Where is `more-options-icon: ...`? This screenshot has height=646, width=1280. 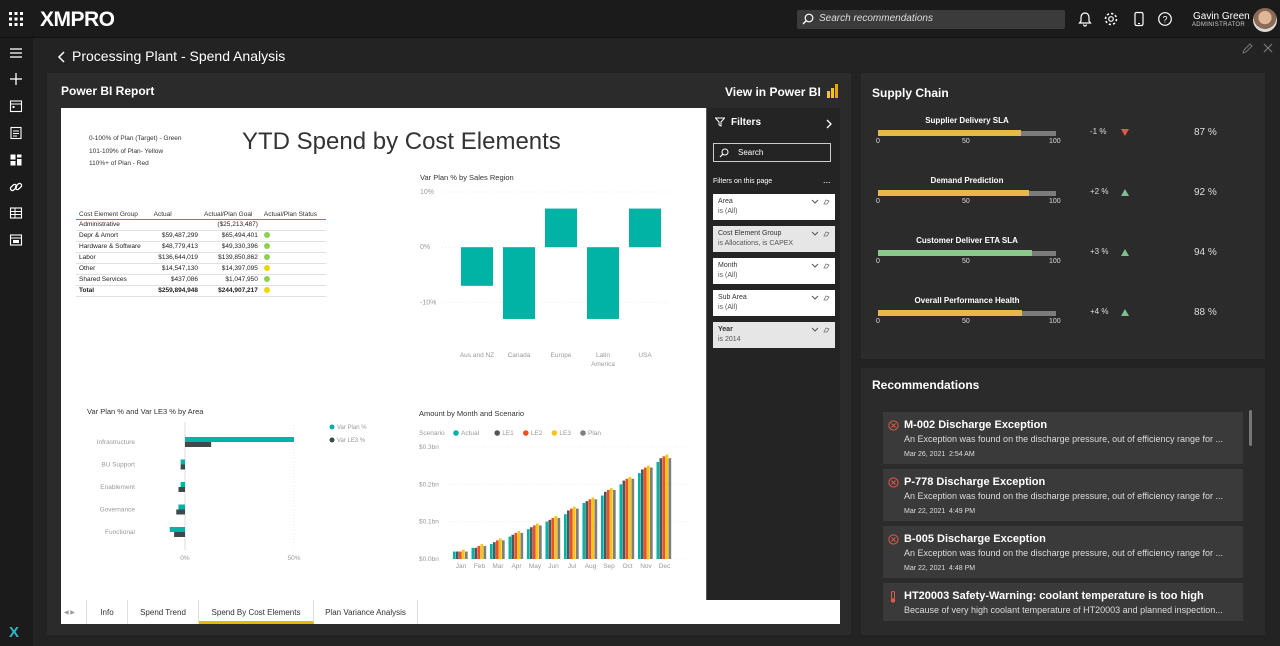
more-options-icon: ... is located at coordinates (827, 180).